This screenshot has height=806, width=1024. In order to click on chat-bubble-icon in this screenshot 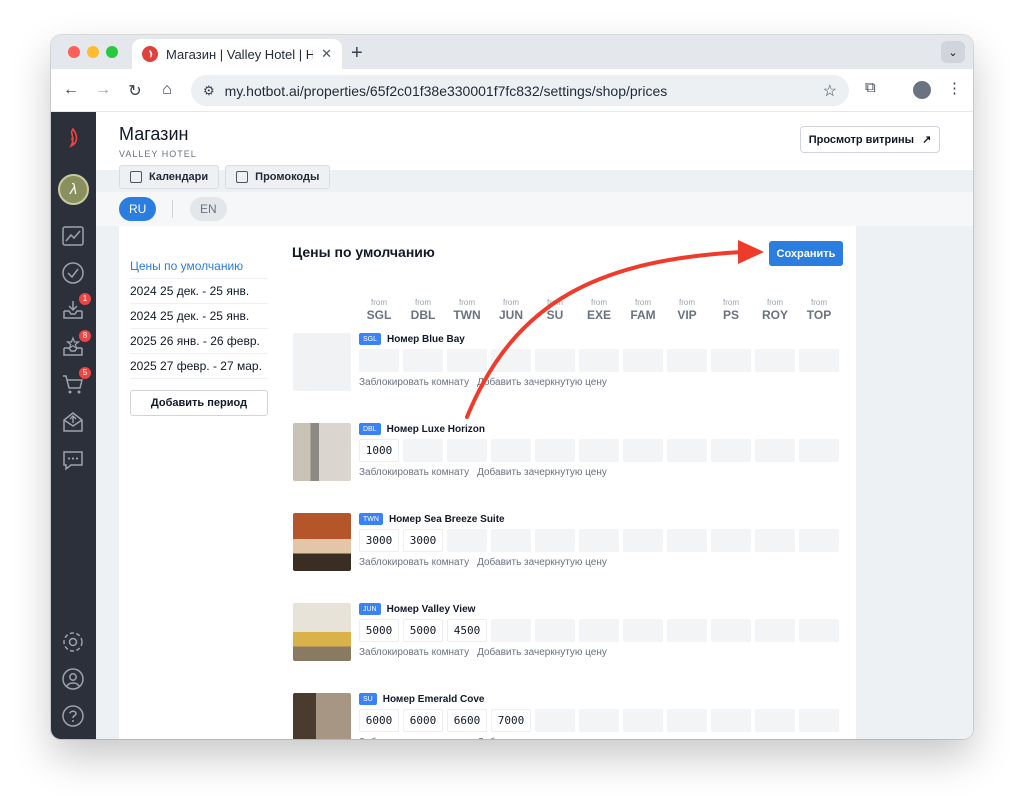, I will do `click(73, 460)`.